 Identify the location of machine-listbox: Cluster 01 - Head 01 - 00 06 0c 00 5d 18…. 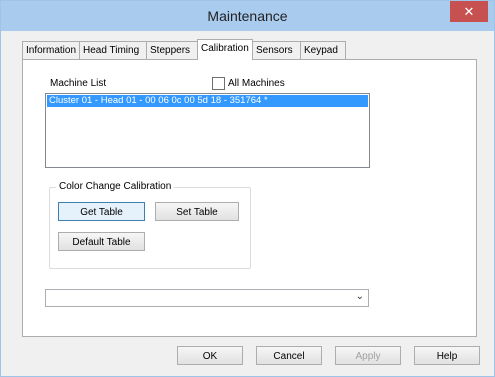
(207, 130).